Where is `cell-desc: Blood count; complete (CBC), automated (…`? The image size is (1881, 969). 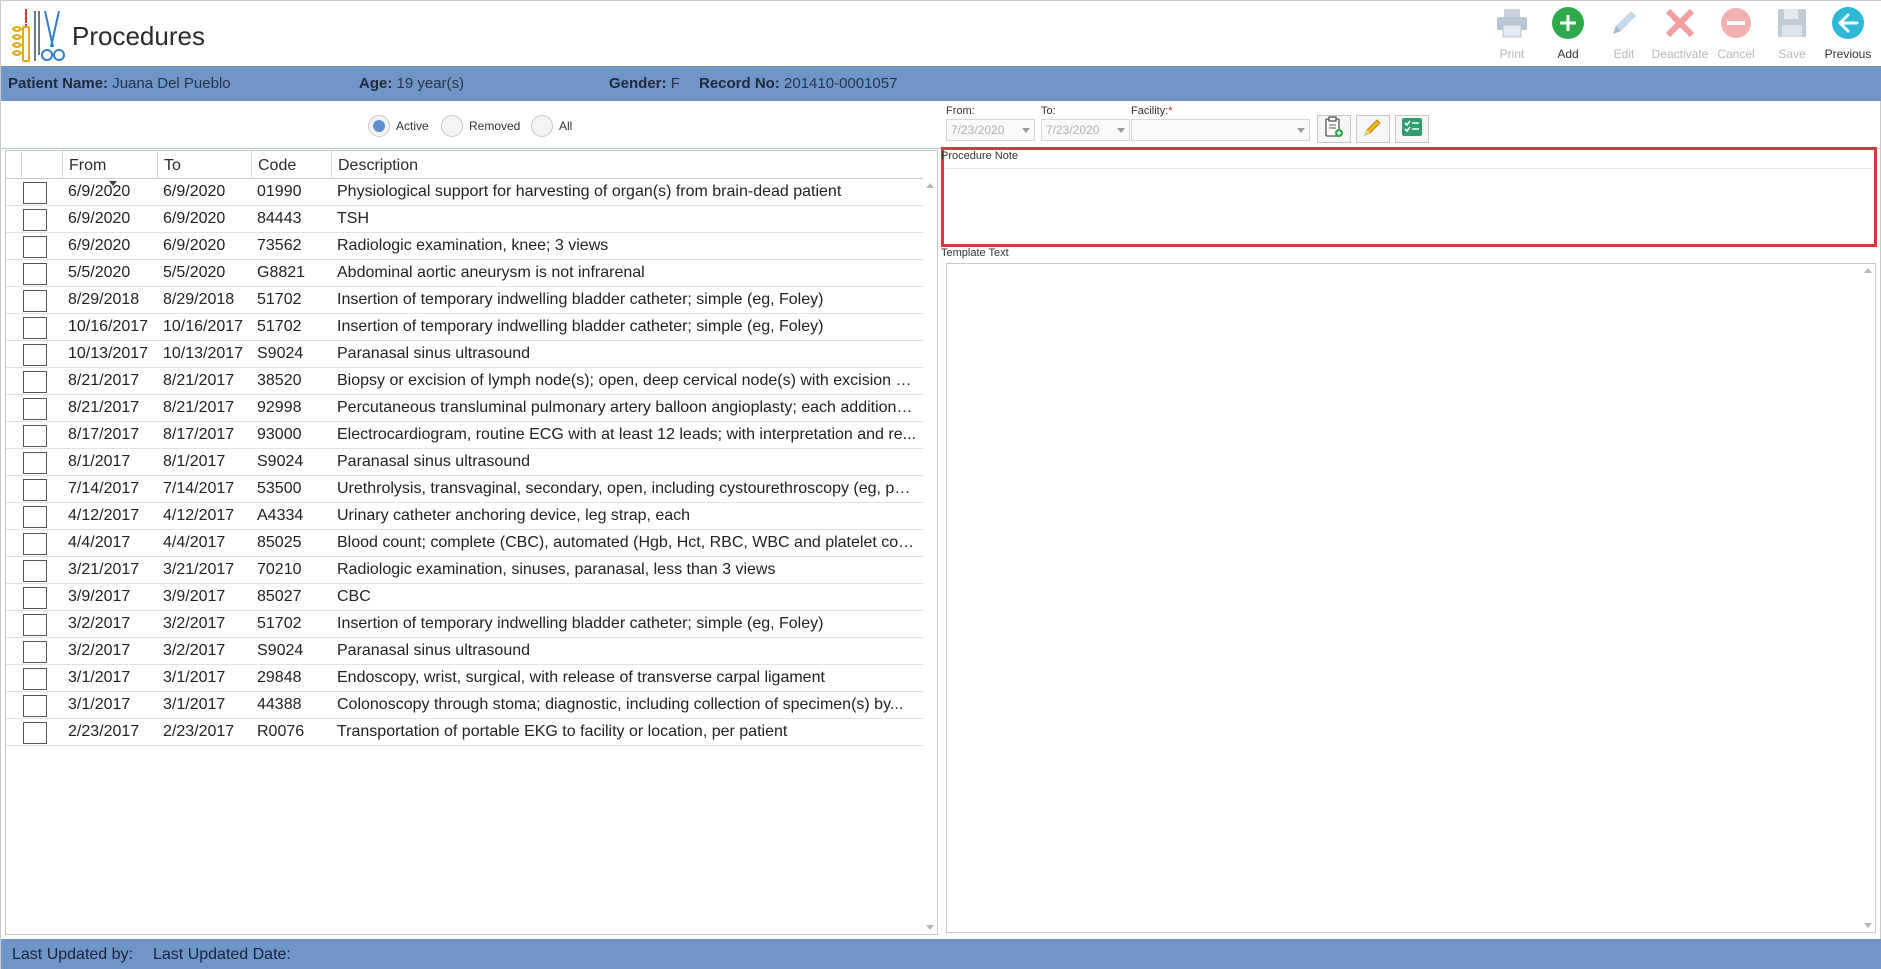 cell-desc: Blood count; complete (CBC), automated (… is located at coordinates (630, 542).